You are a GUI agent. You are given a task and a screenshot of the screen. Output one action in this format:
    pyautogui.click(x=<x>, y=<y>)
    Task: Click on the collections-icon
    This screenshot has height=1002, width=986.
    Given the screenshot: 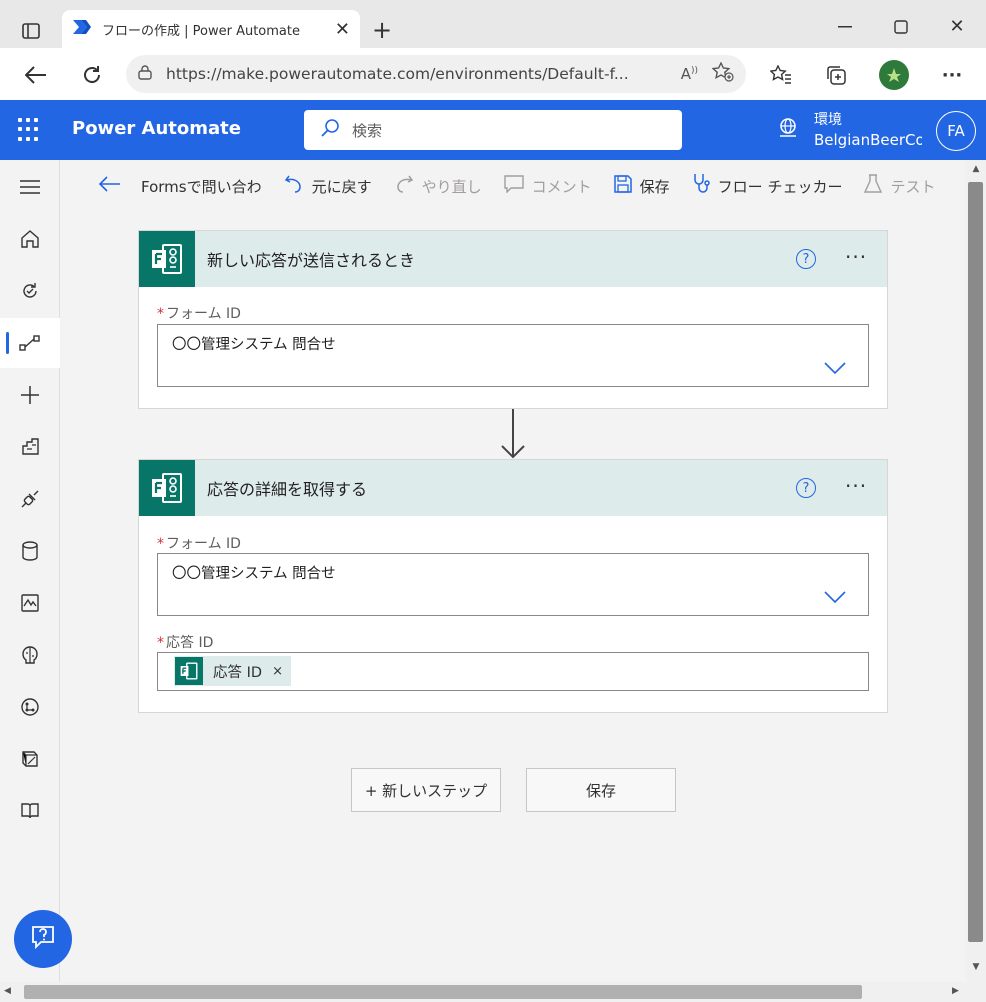 What is the action you would take?
    pyautogui.click(x=836, y=75)
    